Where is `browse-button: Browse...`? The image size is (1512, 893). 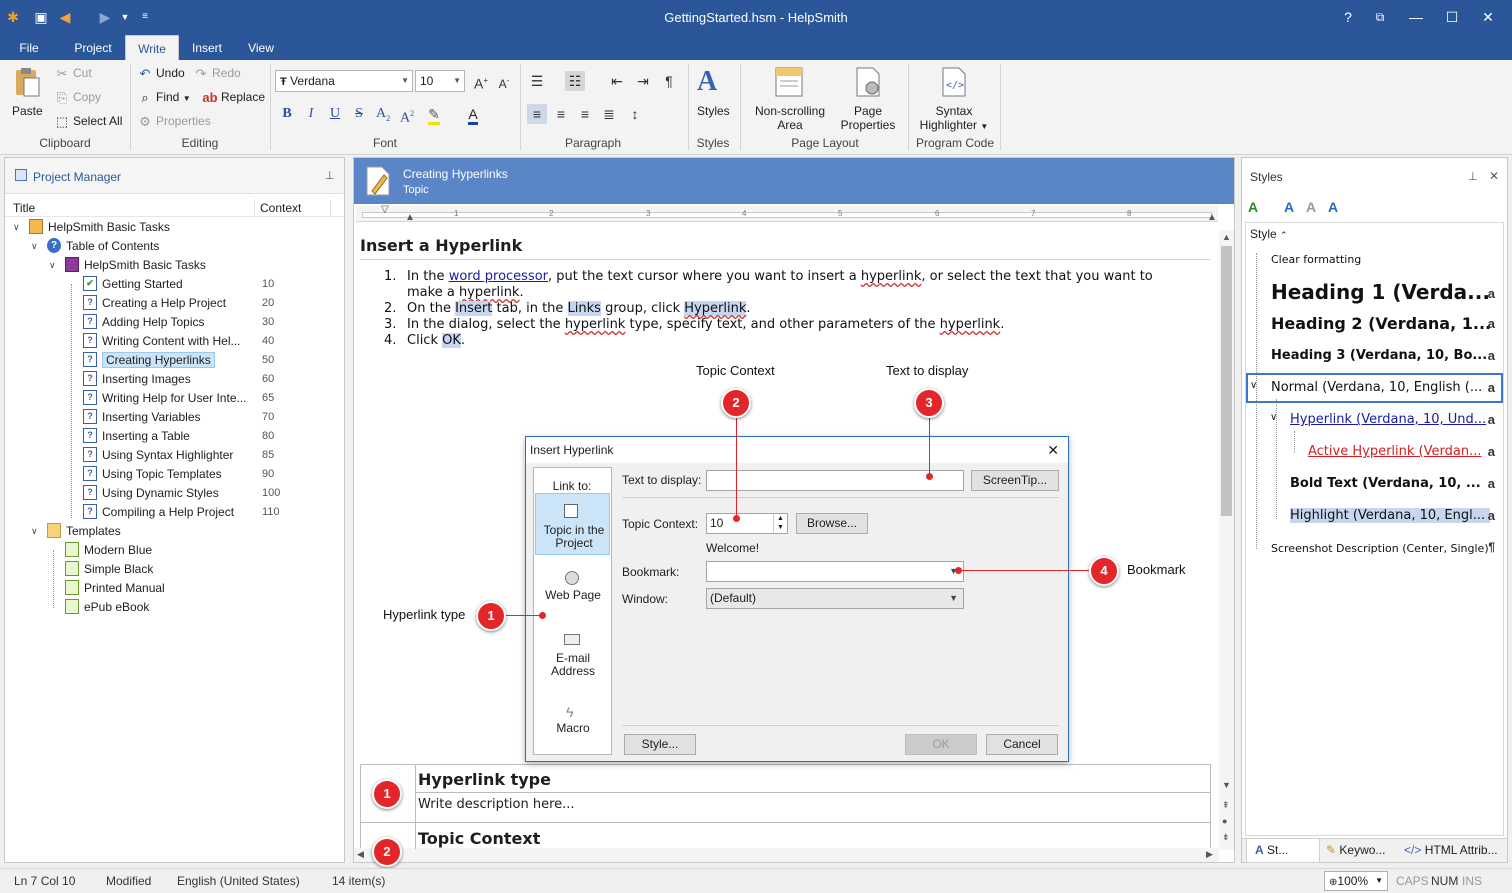
browse-button: Browse... is located at coordinates (832, 523).